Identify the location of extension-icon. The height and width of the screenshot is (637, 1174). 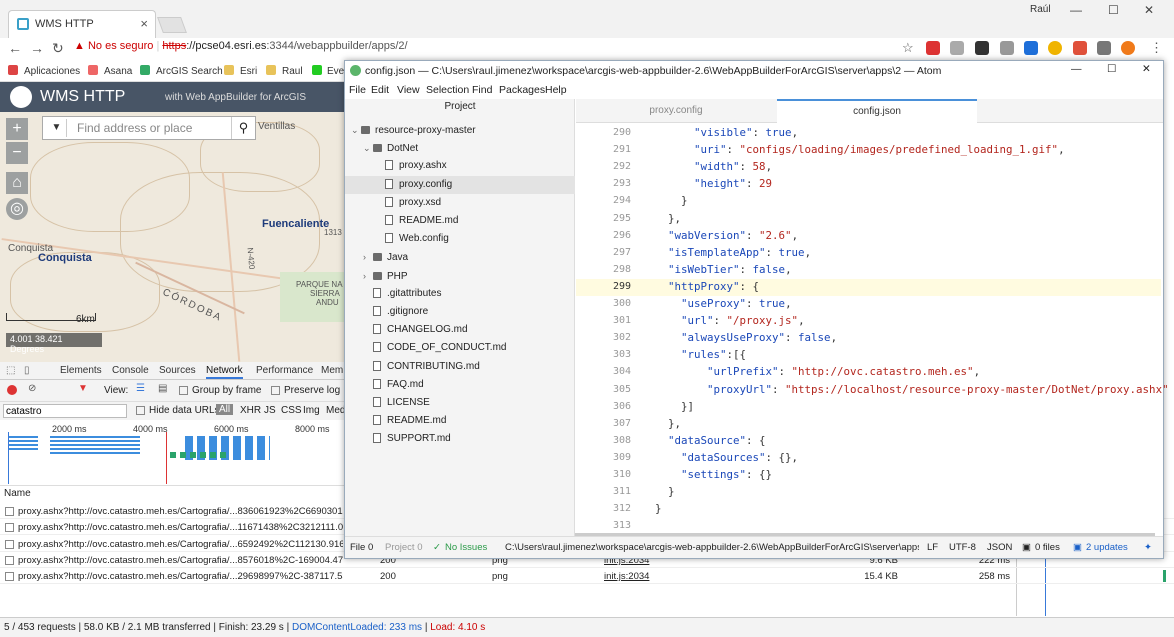
(1007, 48).